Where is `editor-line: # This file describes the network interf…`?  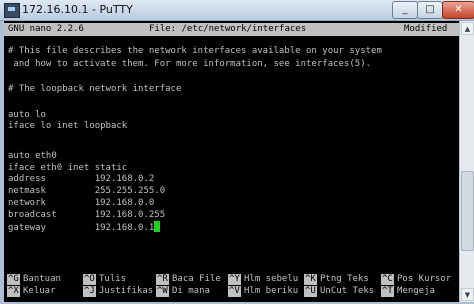 editor-line: # This file describes the network interf… is located at coordinates (195, 51).